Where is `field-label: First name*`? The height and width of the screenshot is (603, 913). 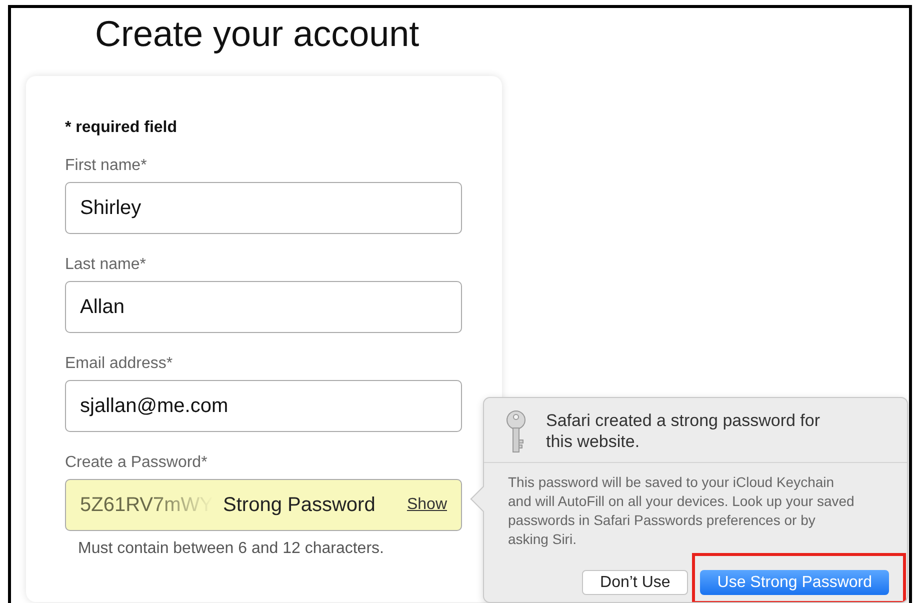 field-label: First name* is located at coordinates (106, 166).